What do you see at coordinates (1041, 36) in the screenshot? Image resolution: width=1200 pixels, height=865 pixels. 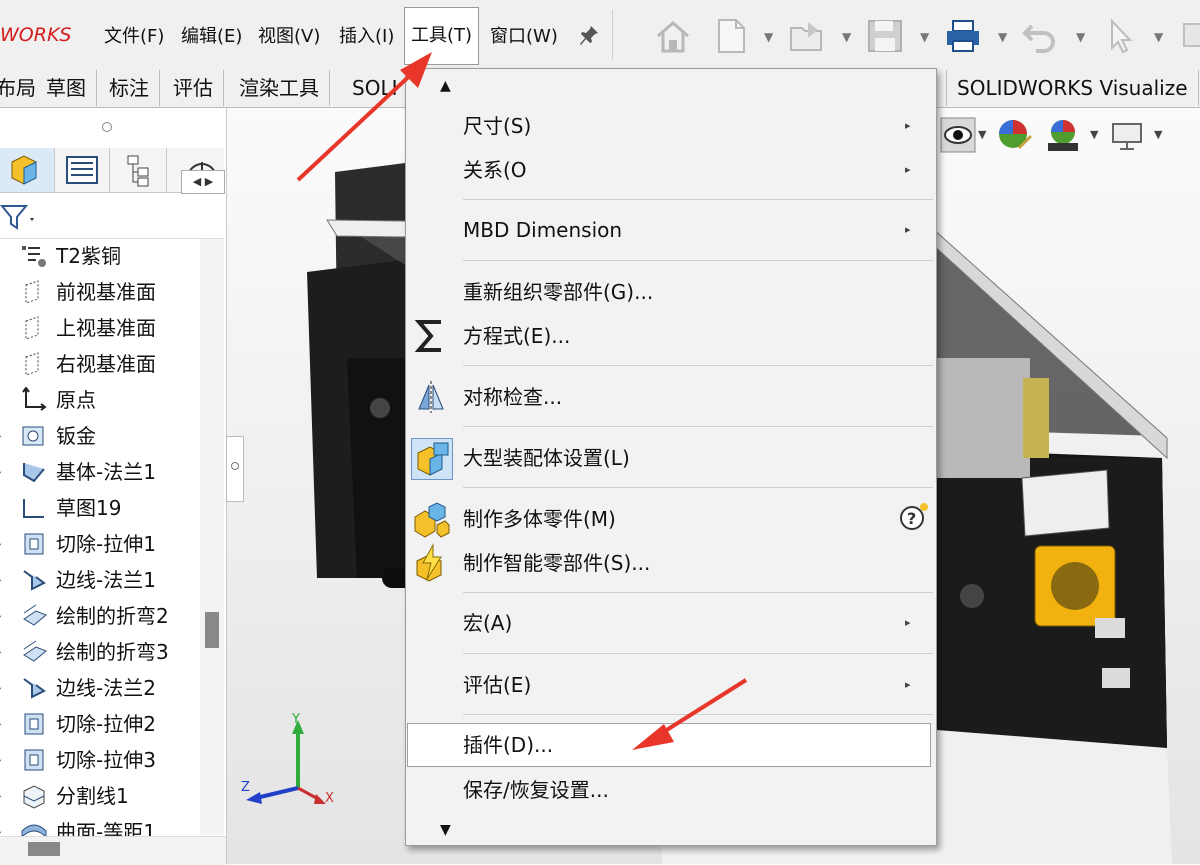 I see `undo-icon` at bounding box center [1041, 36].